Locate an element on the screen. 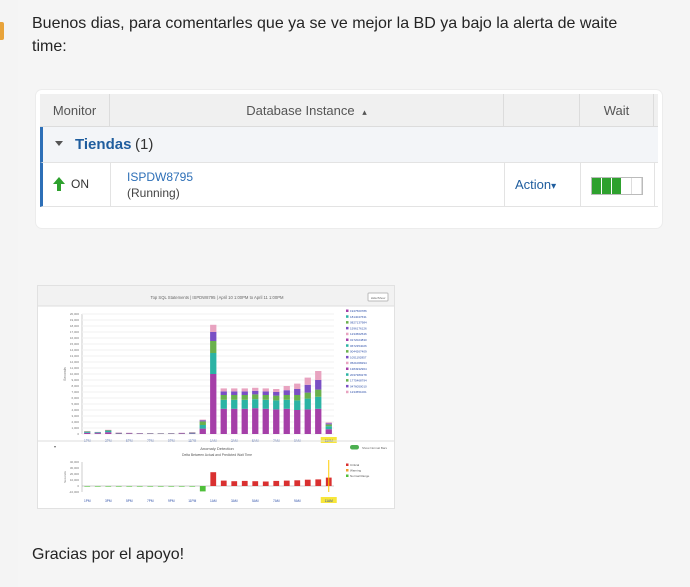 Image resolution: width=690 pixels, height=587 pixels. y-tick-label: 14,000 is located at coordinates (75, 350).